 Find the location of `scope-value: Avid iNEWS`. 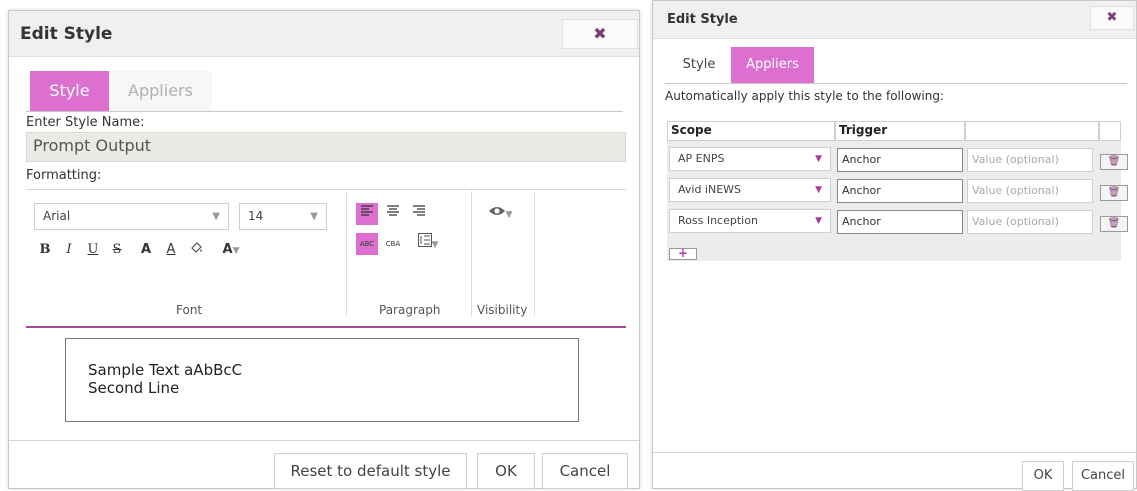

scope-value: Avid iNEWS is located at coordinates (710, 189).